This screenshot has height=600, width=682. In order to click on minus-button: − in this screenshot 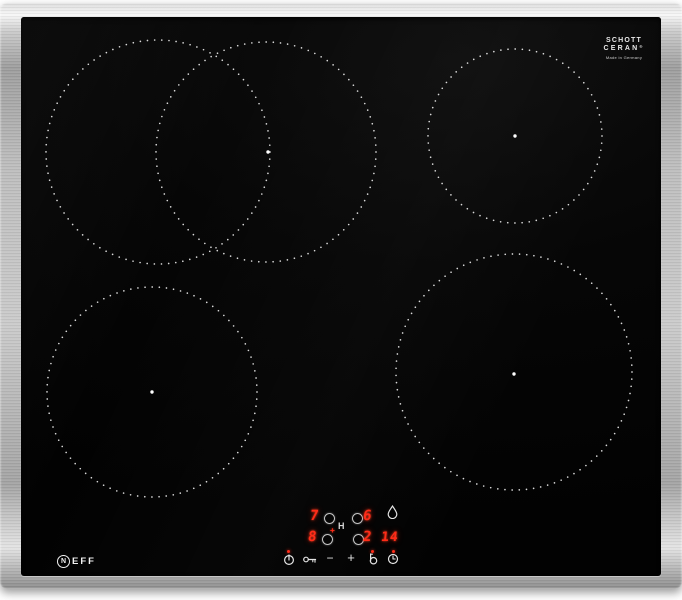, I will do `click(330, 558)`.